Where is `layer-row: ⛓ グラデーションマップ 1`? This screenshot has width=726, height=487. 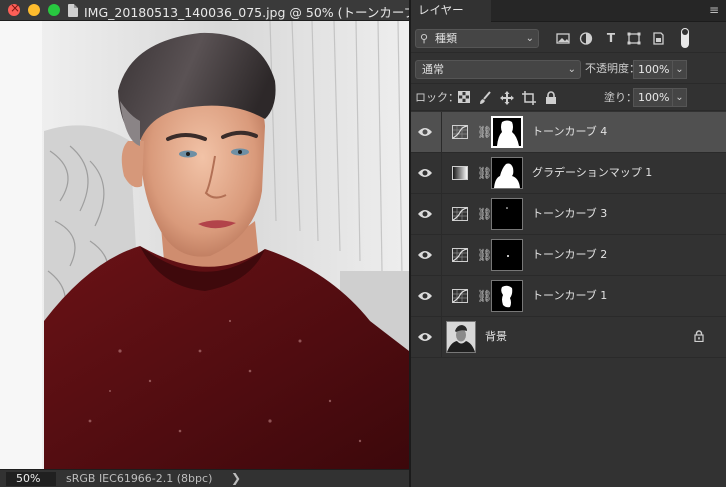
layer-row: ⛓ グラデーションマップ 1 is located at coordinates (568, 173).